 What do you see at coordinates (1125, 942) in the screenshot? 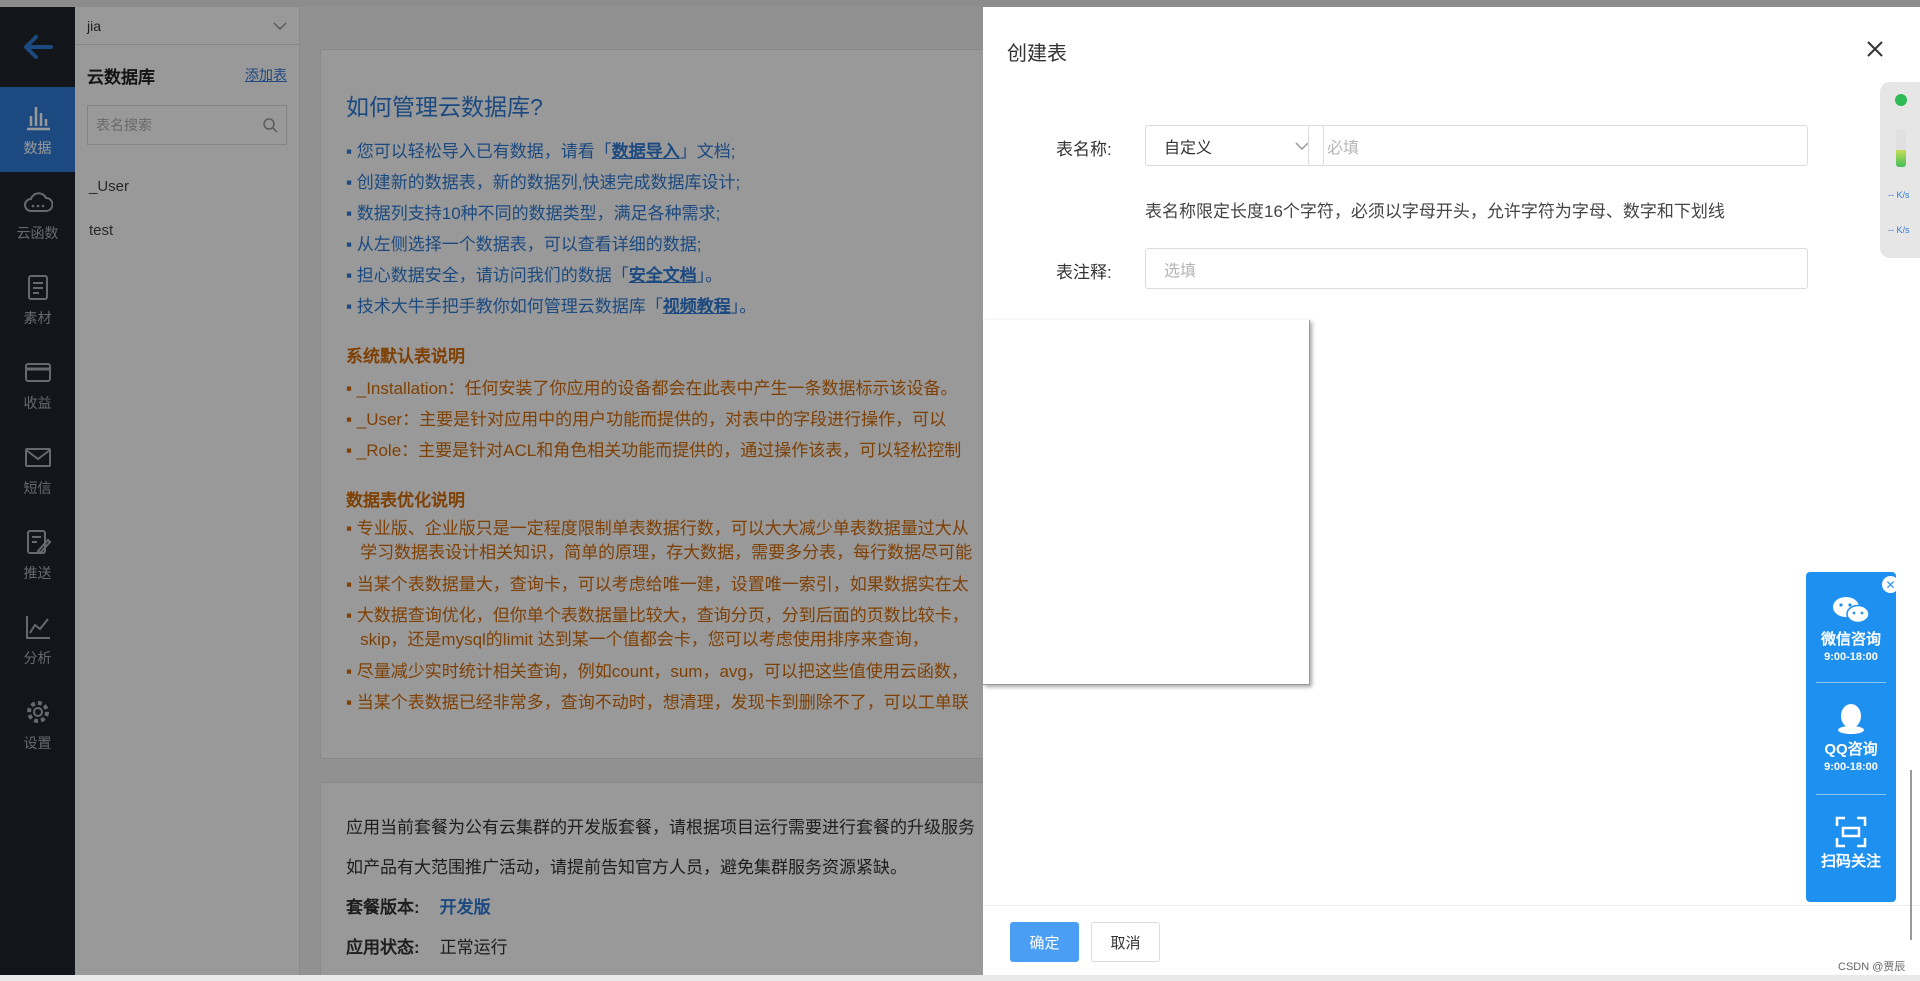
I see `cancel-button: 取消` at bounding box center [1125, 942].